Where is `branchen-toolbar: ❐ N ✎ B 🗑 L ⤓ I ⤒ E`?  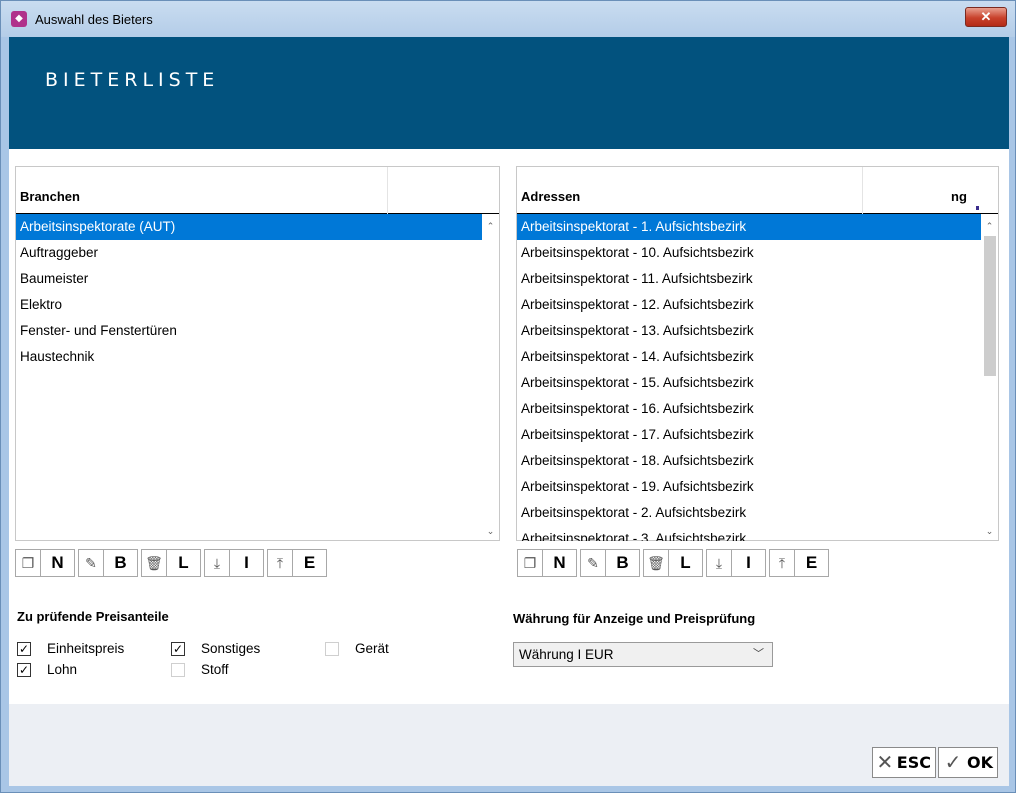
branchen-toolbar: ❐ N ✎ B 🗑 L ⤓ I ⤒ E is located at coordinates (172, 563).